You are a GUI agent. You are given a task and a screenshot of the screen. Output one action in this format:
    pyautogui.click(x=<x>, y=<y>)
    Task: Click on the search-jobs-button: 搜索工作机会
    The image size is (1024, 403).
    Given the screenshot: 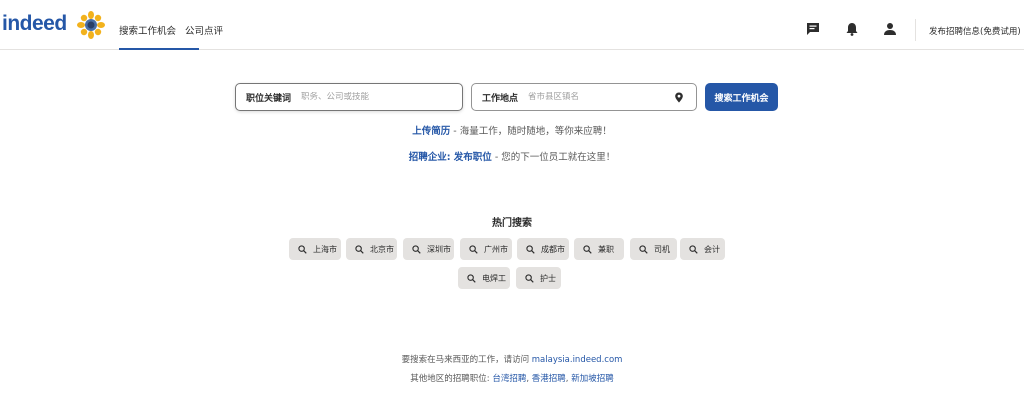 What is the action you would take?
    pyautogui.click(x=741, y=97)
    